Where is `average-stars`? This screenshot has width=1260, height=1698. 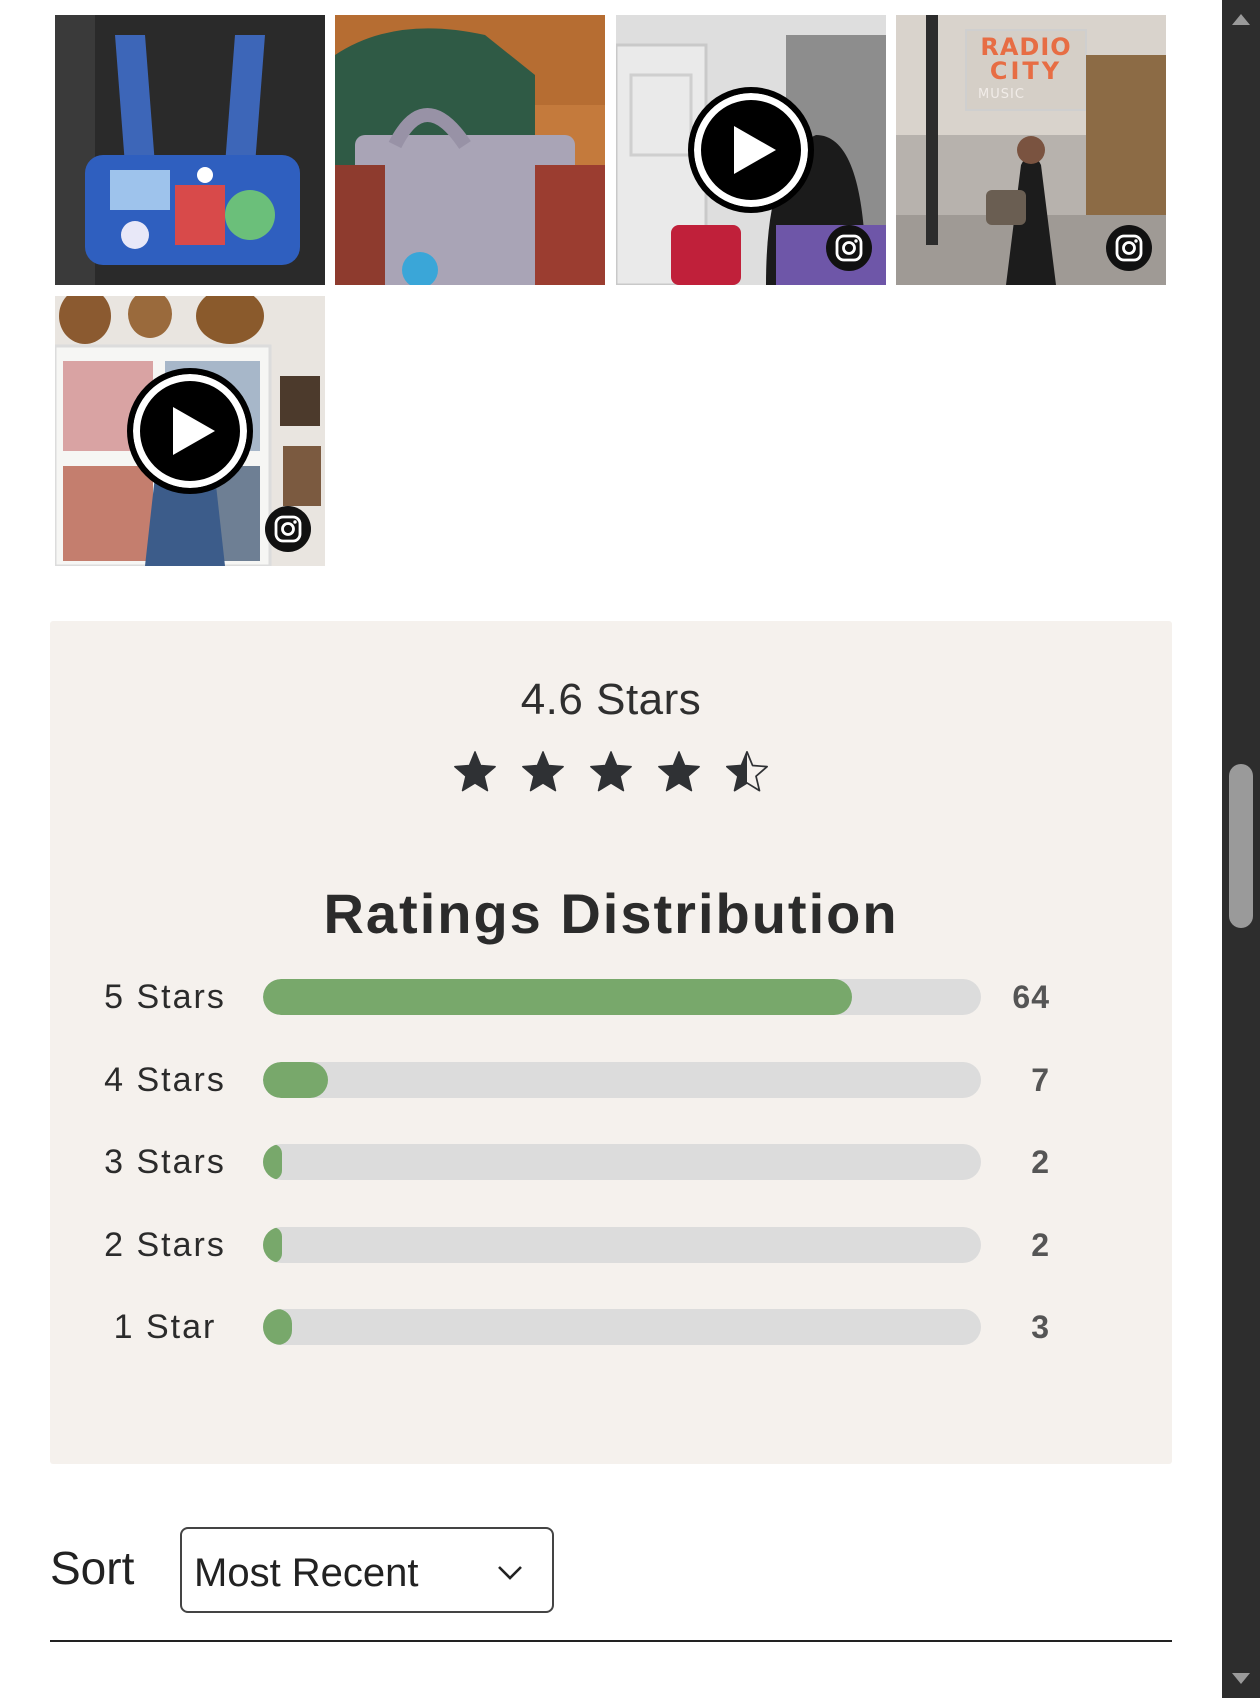 average-stars is located at coordinates (611, 772).